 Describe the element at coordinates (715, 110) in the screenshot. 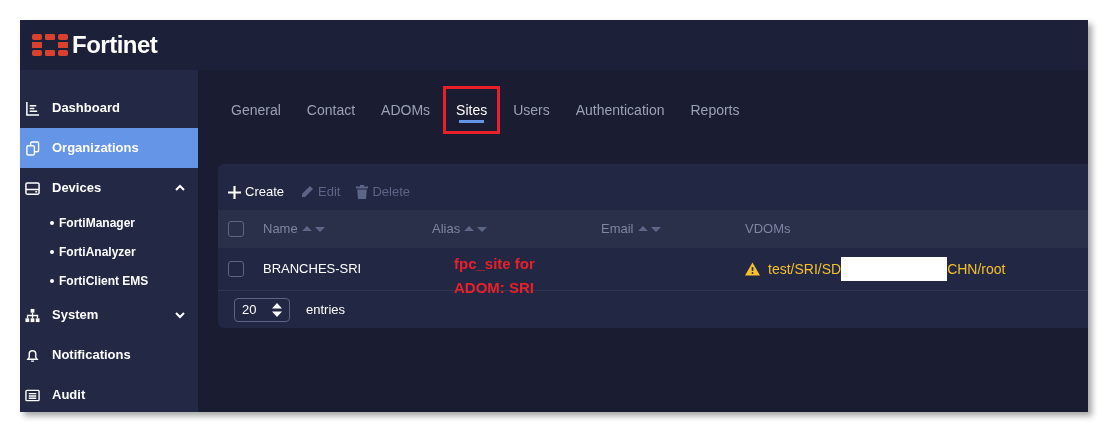

I see `tab: Reports` at that location.